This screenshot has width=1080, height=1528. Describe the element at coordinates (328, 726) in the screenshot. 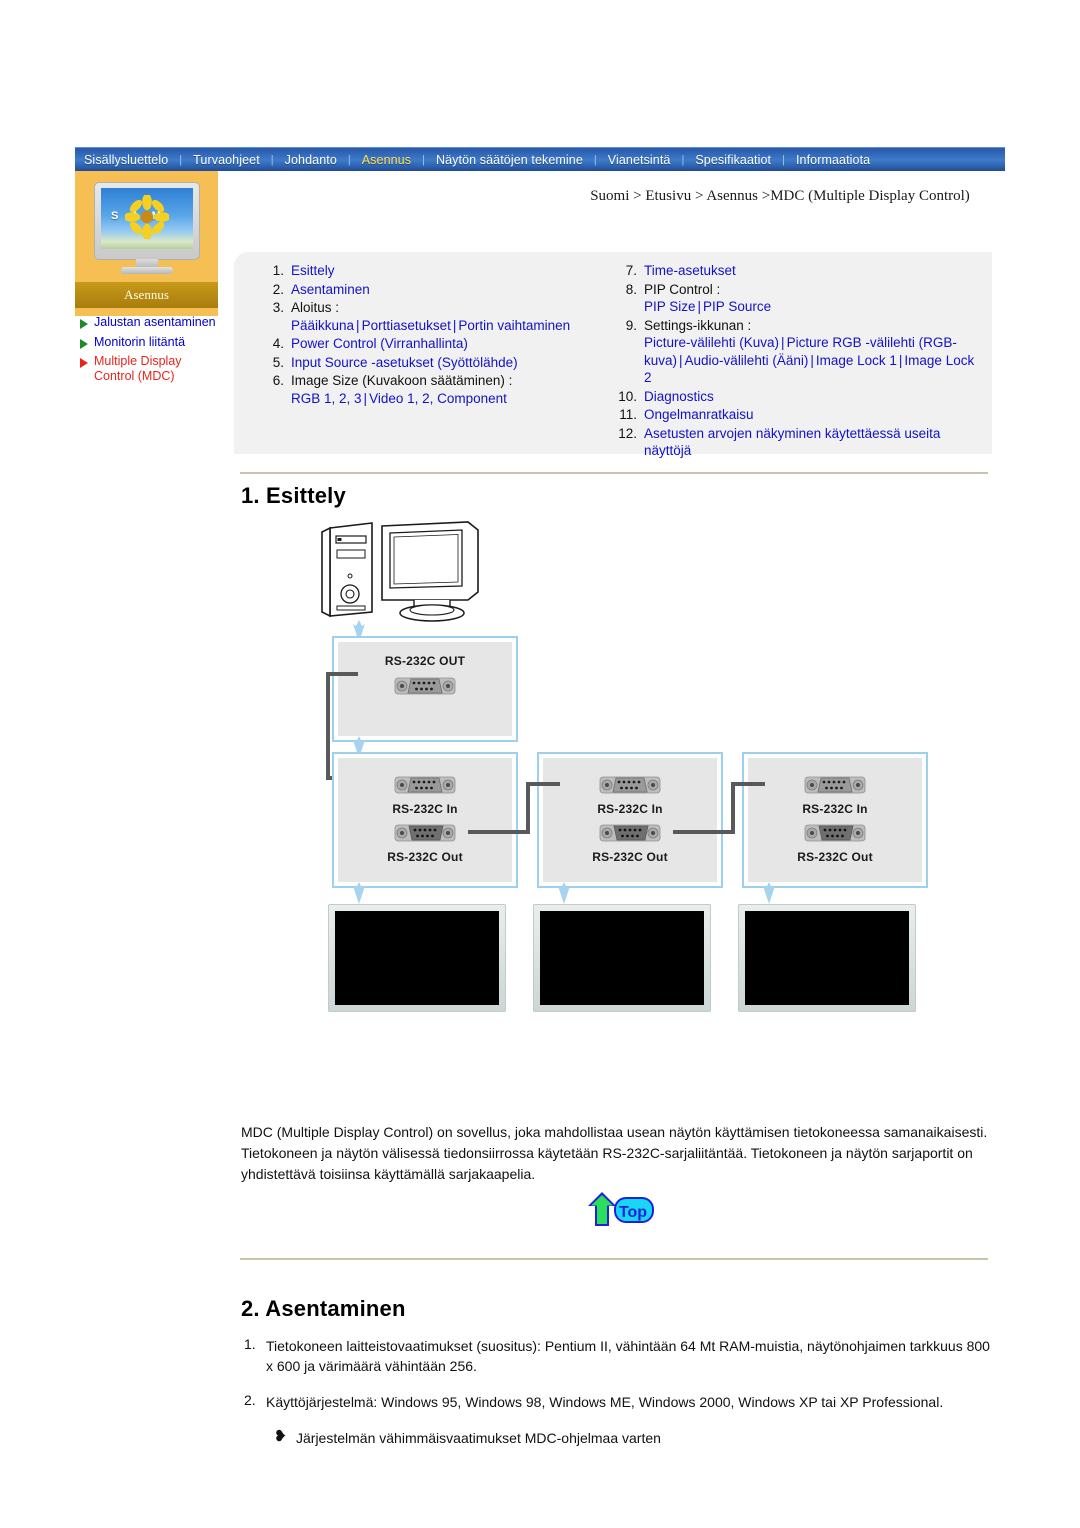

I see `cable-out-vertical` at that location.